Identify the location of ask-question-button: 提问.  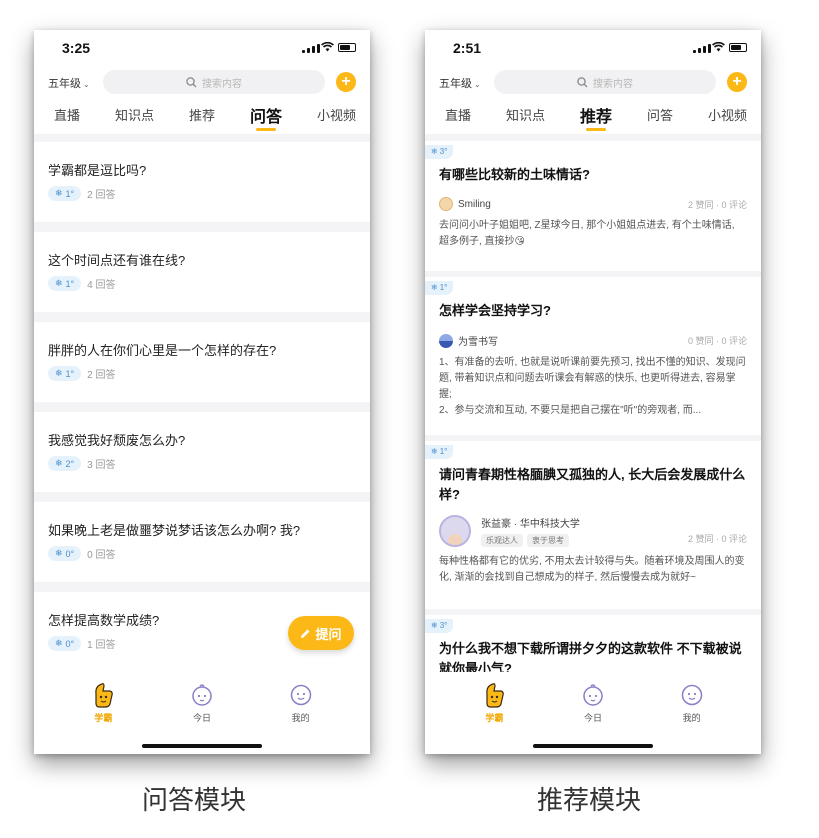
(321, 633).